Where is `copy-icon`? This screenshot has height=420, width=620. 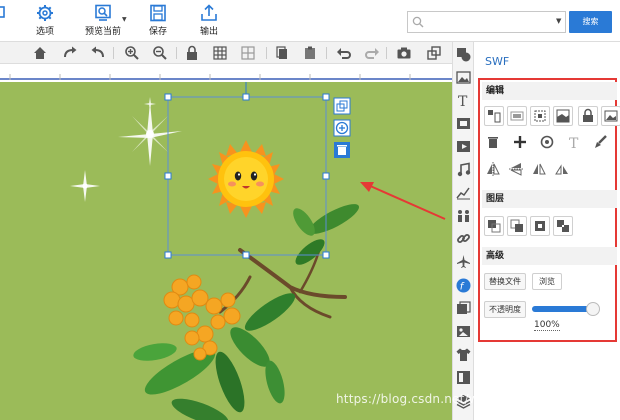 copy-icon is located at coordinates (282, 53).